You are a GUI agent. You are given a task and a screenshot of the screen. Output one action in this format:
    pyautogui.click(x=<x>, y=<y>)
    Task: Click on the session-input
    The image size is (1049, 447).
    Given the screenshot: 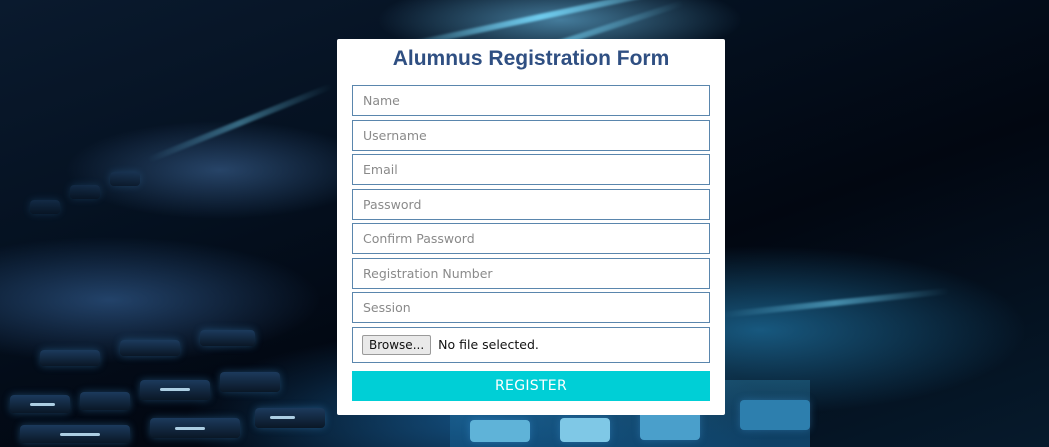 What is the action you would take?
    pyautogui.click(x=531, y=307)
    